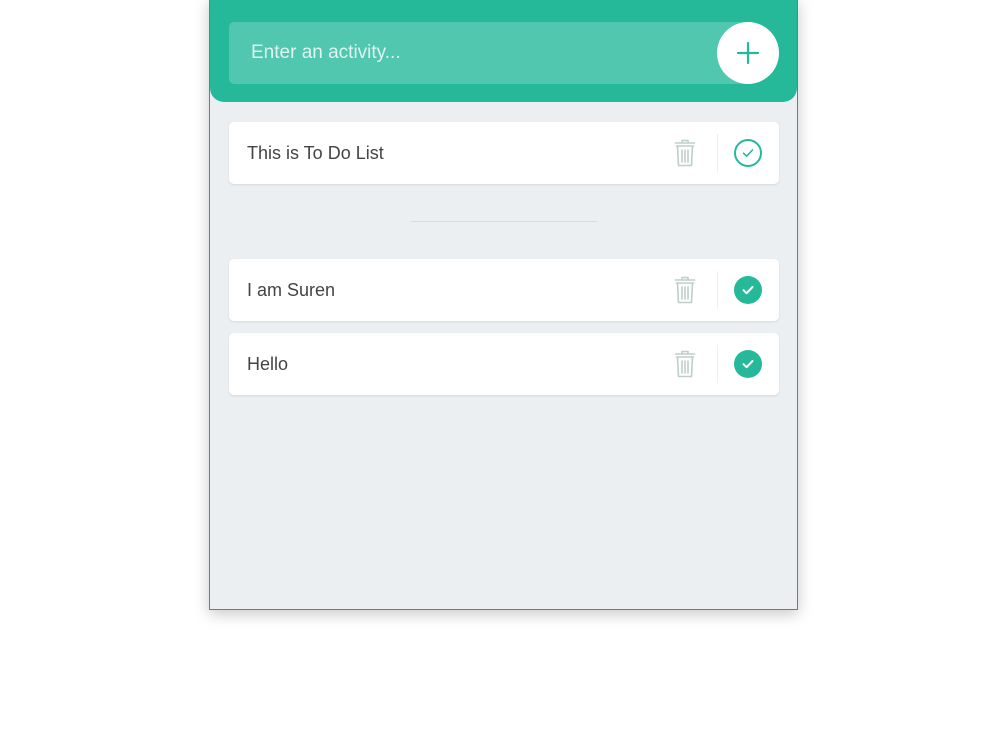 The width and height of the screenshot is (1000, 750). I want to click on todo-text: This is To Do List, so click(315, 153).